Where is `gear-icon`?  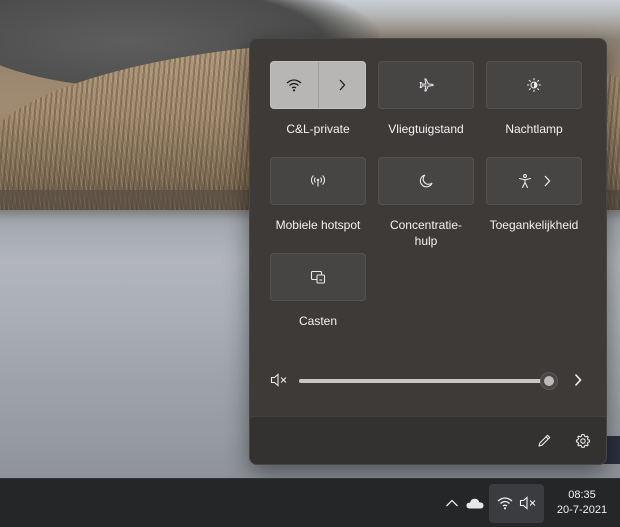
gear-icon is located at coordinates (583, 440).